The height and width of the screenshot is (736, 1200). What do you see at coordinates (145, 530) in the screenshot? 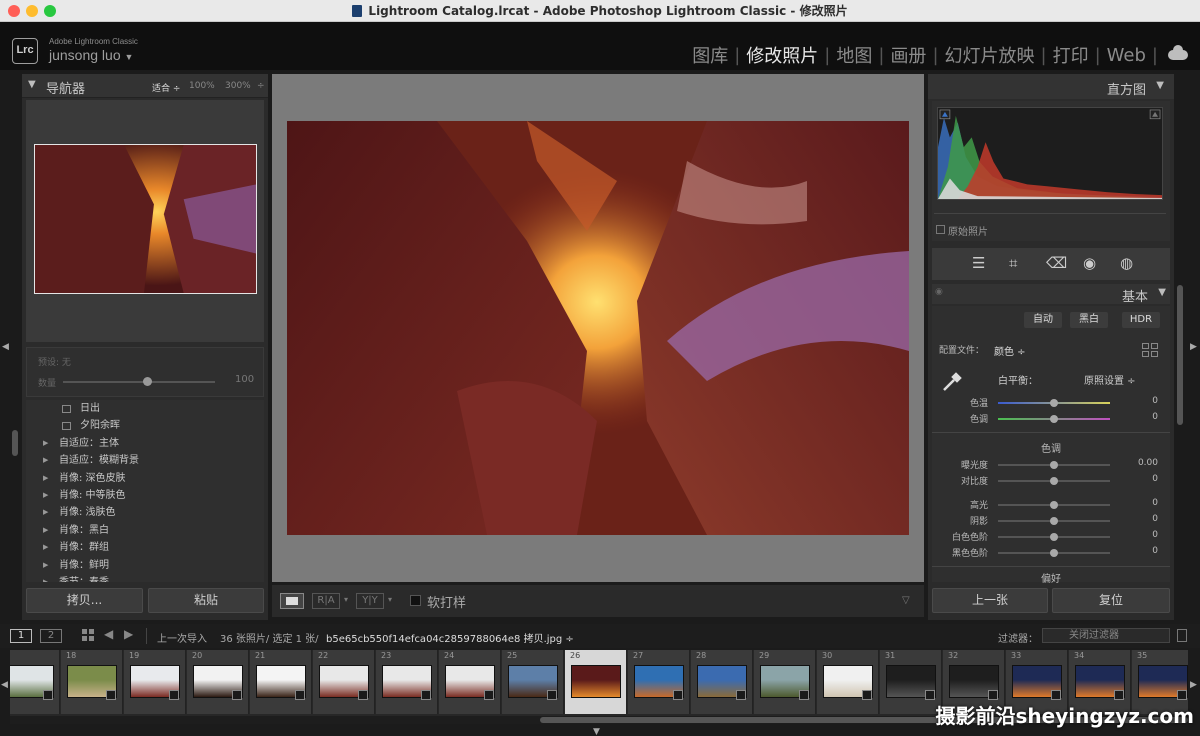
I see `preset-group: ▶ 肖像：黑白` at bounding box center [145, 530].